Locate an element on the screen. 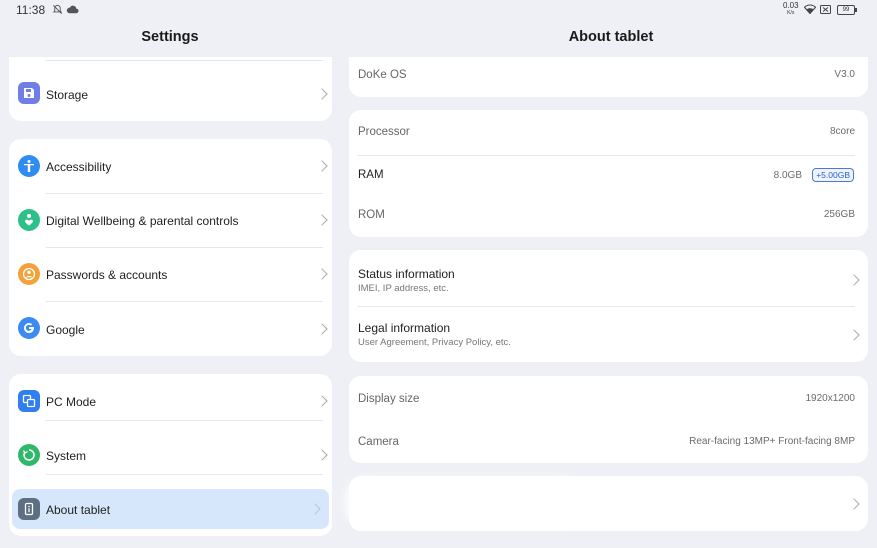 This screenshot has height=548, width=877. os-value: V3.0 is located at coordinates (844, 74).